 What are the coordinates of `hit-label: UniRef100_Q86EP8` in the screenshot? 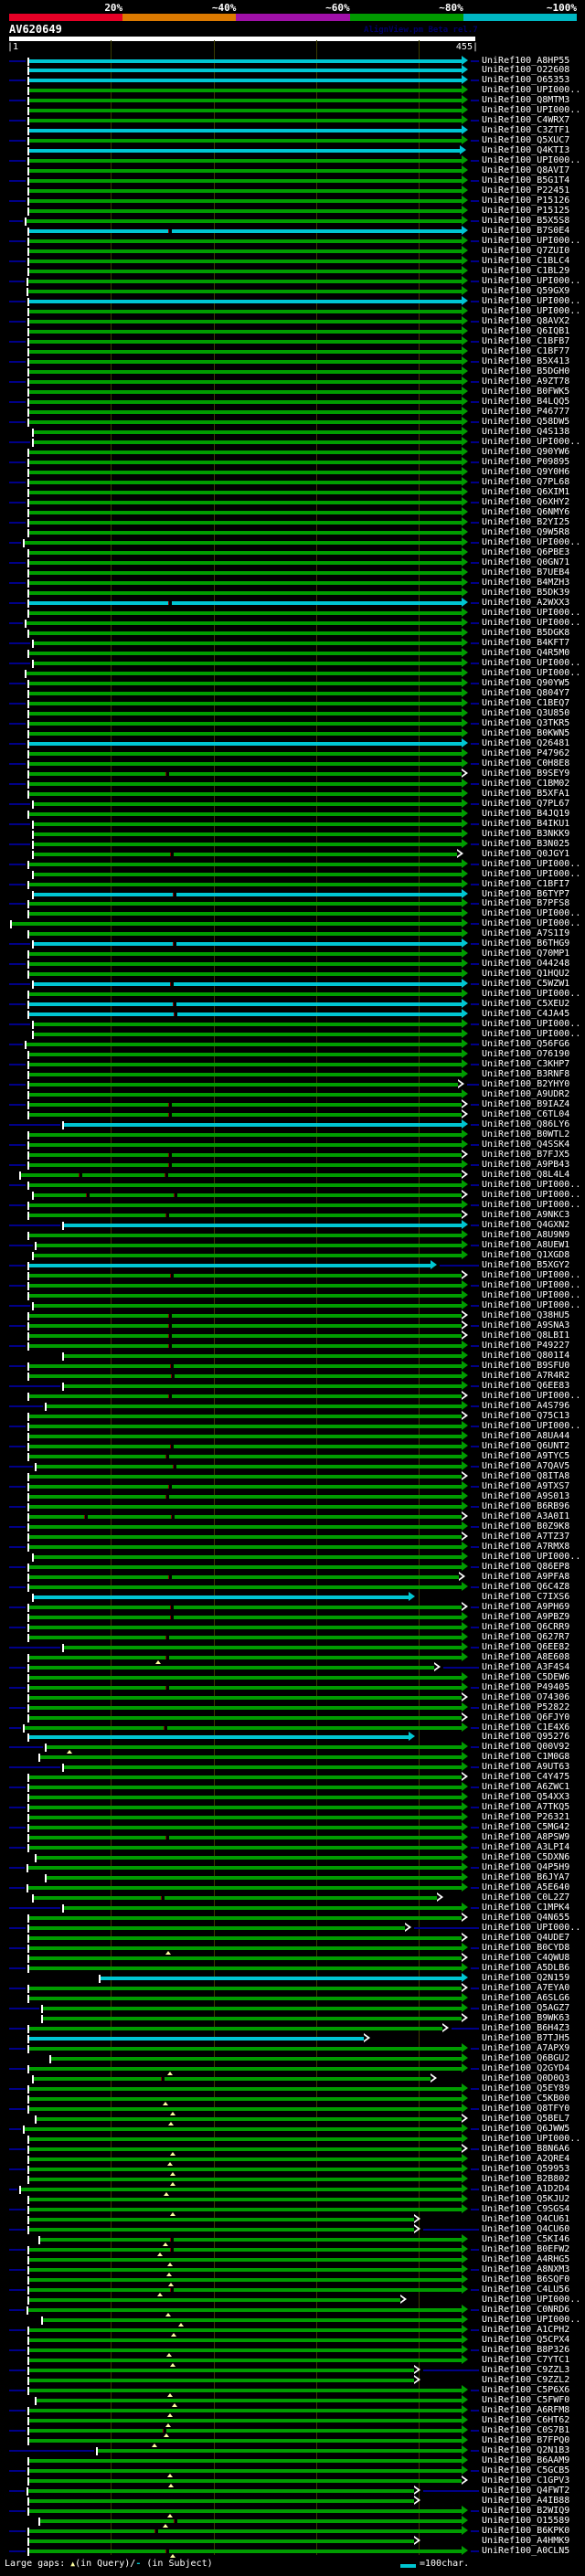 It's located at (525, 1567).